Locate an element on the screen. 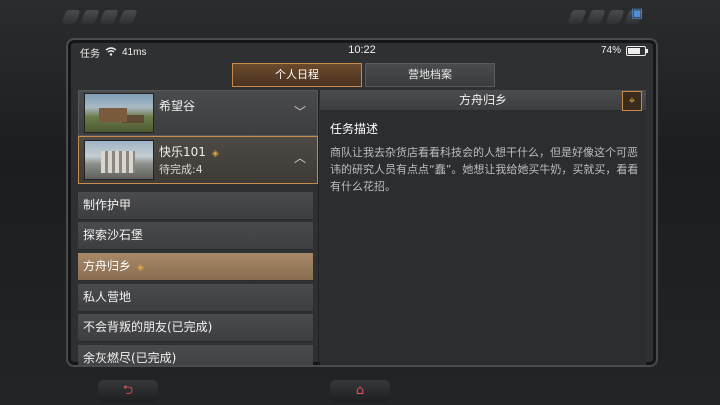 The width and height of the screenshot is (720, 405). status-bar: 任务 41ms 10:22 74% is located at coordinates (362, 51).